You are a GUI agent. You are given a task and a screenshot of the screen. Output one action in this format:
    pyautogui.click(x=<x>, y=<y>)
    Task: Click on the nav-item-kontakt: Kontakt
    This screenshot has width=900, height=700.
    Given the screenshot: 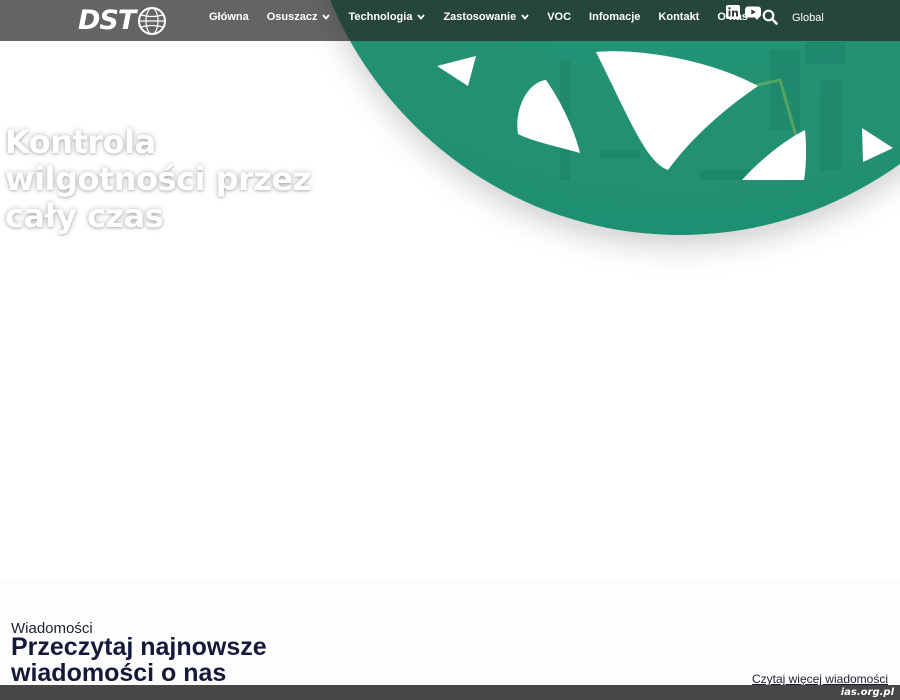 What is the action you would take?
    pyautogui.click(x=678, y=17)
    